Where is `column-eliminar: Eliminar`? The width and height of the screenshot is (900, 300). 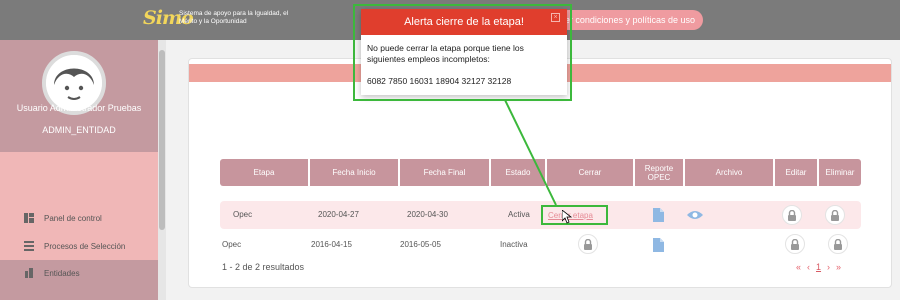
column-eliminar: Eliminar is located at coordinates (840, 172).